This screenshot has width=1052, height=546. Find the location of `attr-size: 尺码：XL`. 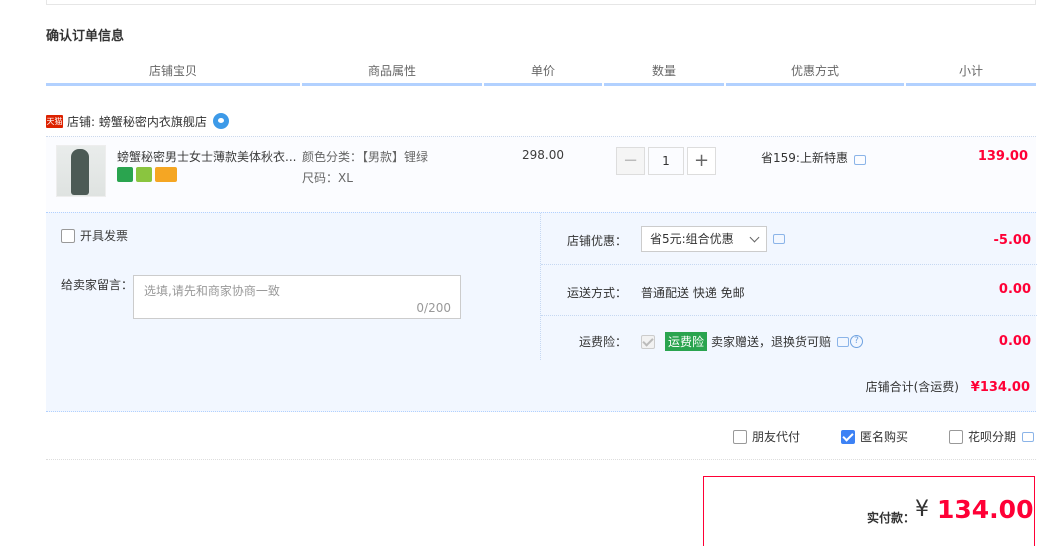

attr-size: 尺码：XL is located at coordinates (327, 178).